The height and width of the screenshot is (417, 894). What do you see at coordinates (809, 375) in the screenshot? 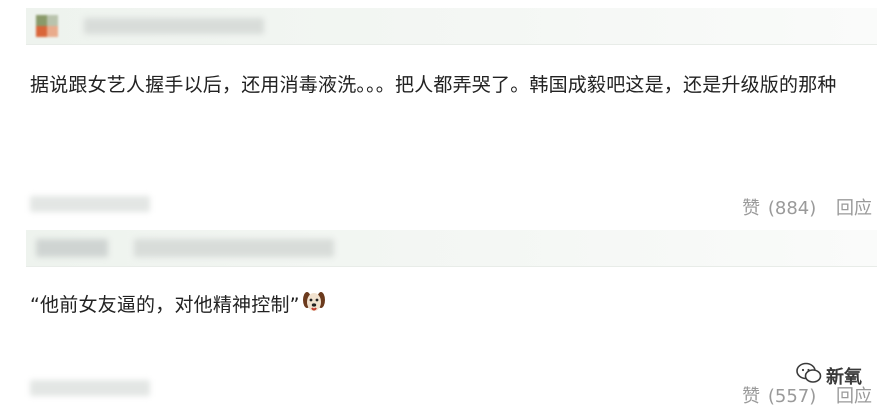
I see `wechat-icon` at bounding box center [809, 375].